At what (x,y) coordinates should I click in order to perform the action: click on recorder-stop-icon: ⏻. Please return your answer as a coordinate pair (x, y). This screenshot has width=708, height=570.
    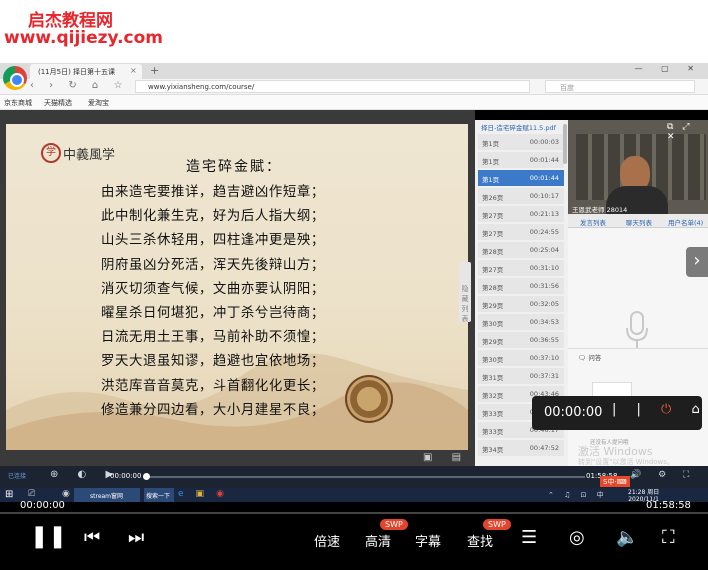
    Looking at the image, I should click on (670, 409).